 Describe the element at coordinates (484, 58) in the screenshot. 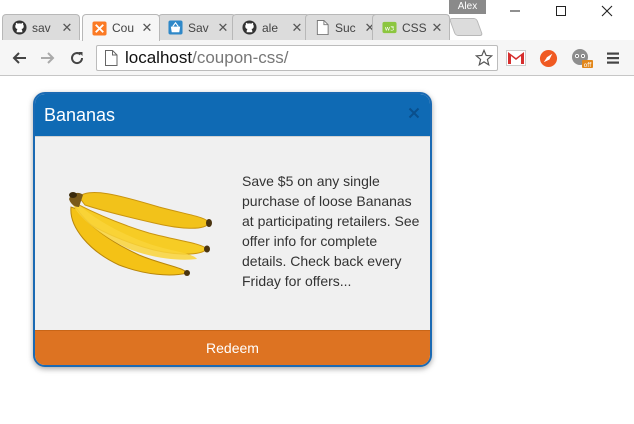

I see `bookmark-star-icon` at that location.